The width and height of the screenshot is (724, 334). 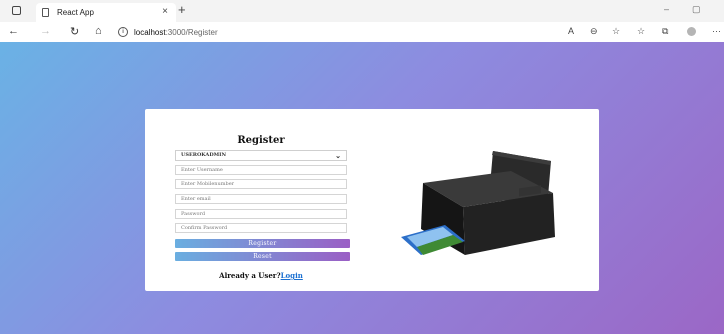 What do you see at coordinates (696, 9) in the screenshot?
I see `maximize-icon: ▢` at bounding box center [696, 9].